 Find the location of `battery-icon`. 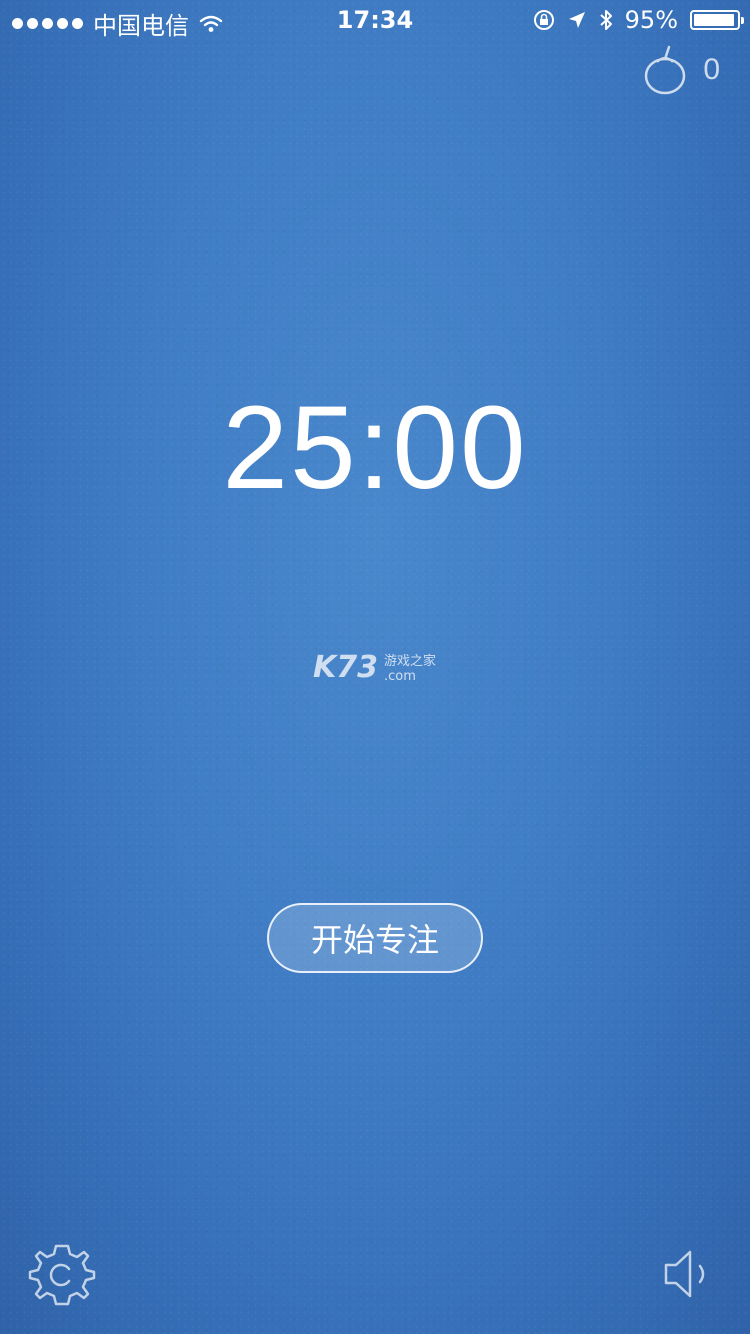

battery-icon is located at coordinates (717, 20).